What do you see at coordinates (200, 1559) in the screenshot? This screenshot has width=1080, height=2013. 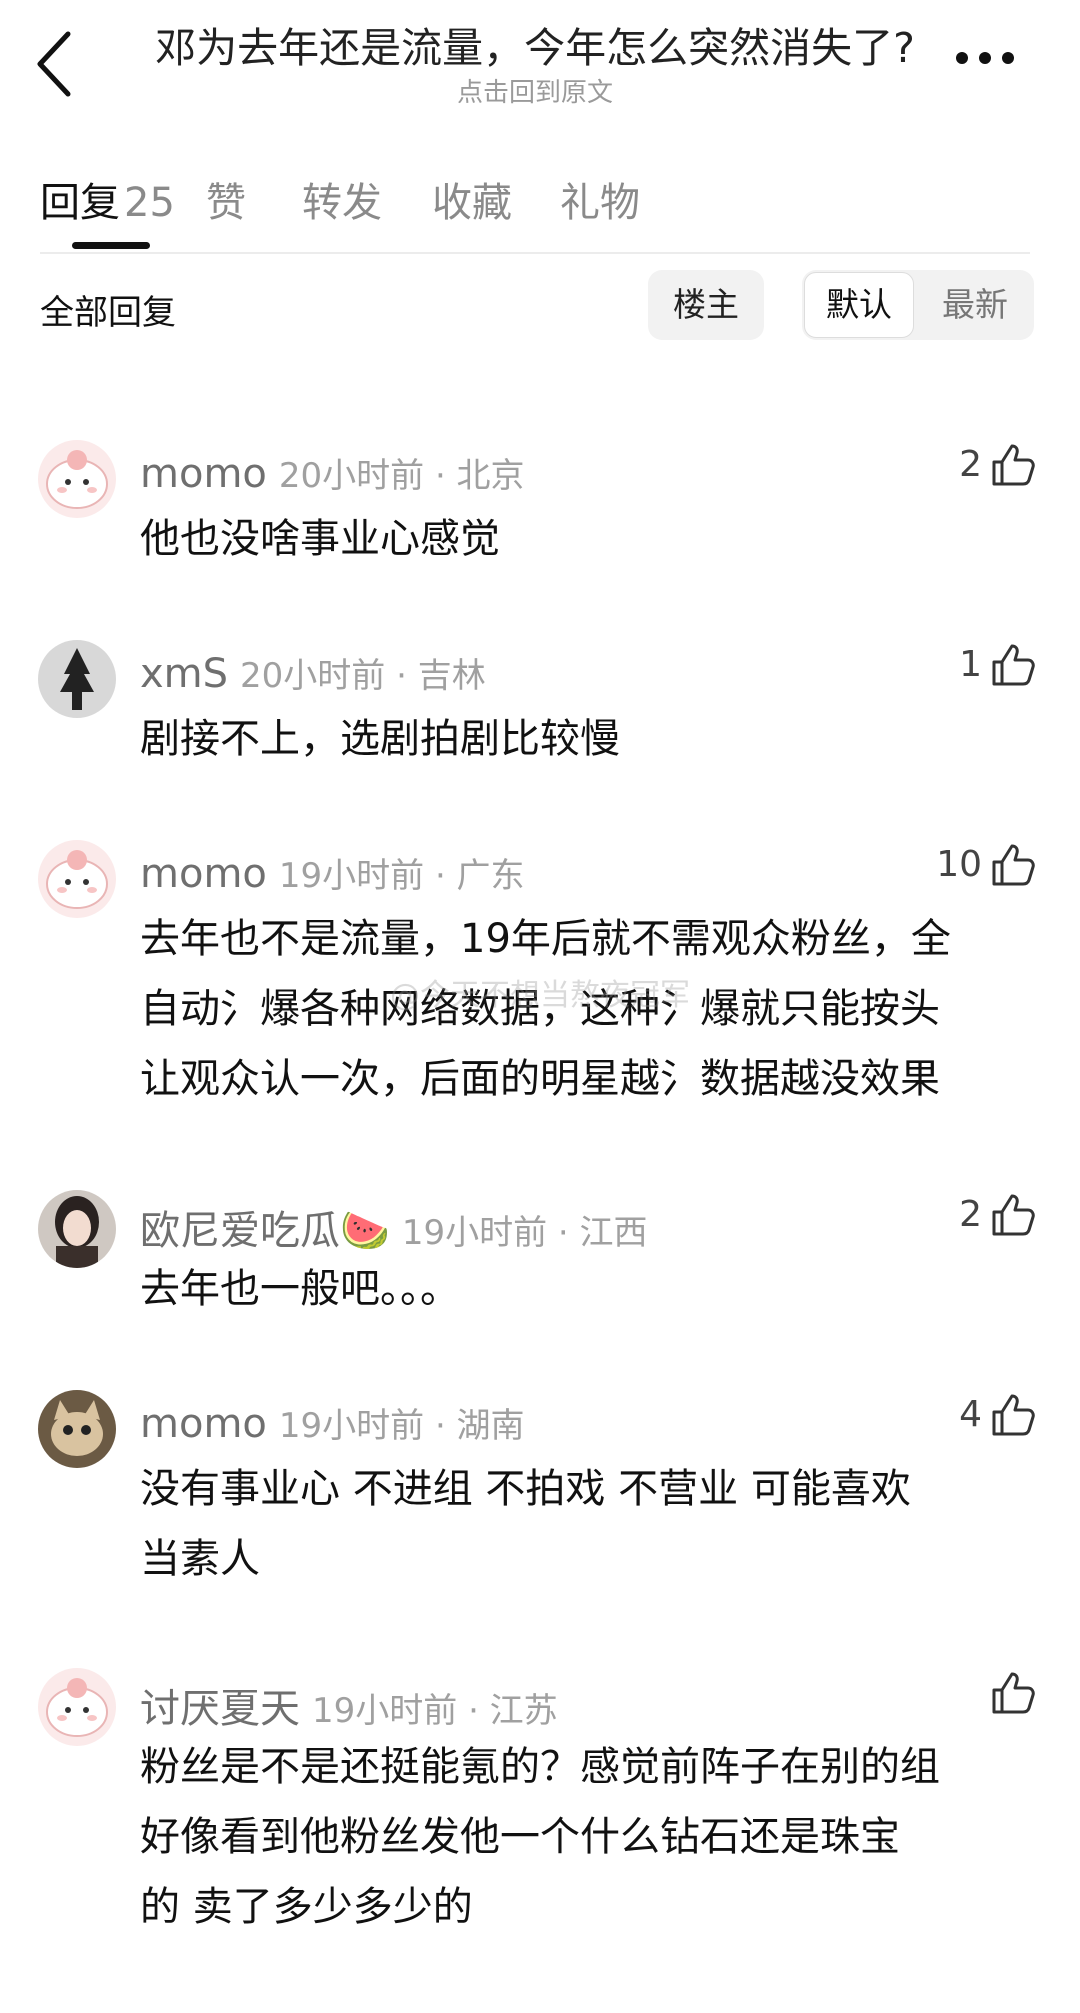 I see `comment-line: 当素人` at bounding box center [200, 1559].